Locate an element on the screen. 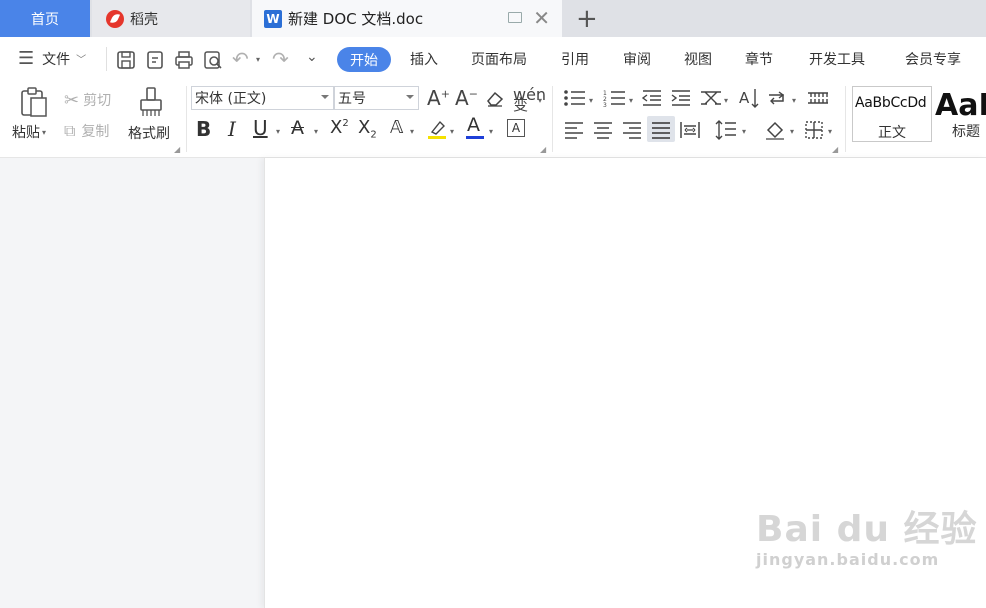 This screenshot has width=986, height=608. save-icon is located at coordinates (126, 60).